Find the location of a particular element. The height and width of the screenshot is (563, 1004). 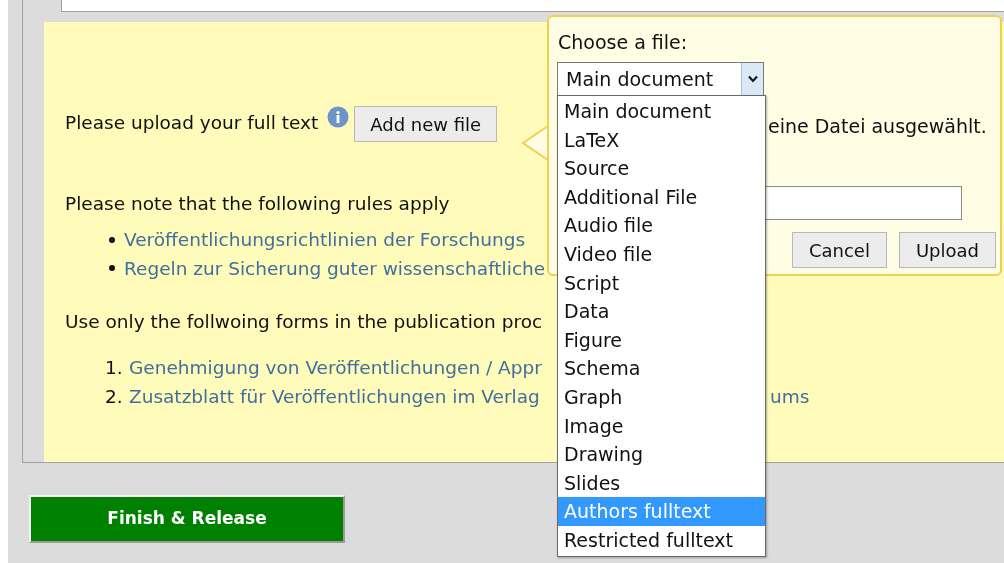

form-link: ums is located at coordinates (790, 396).